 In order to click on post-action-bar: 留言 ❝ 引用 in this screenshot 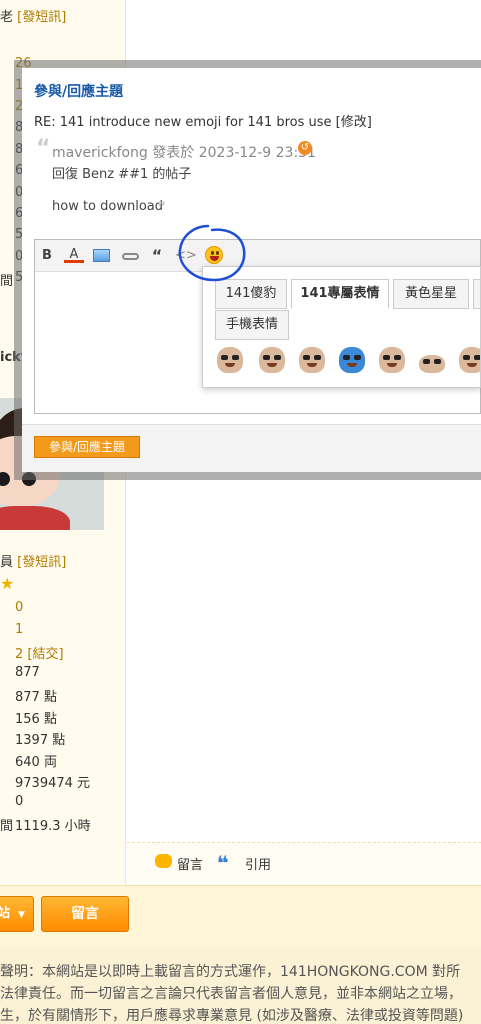, I will do `click(304, 862)`.